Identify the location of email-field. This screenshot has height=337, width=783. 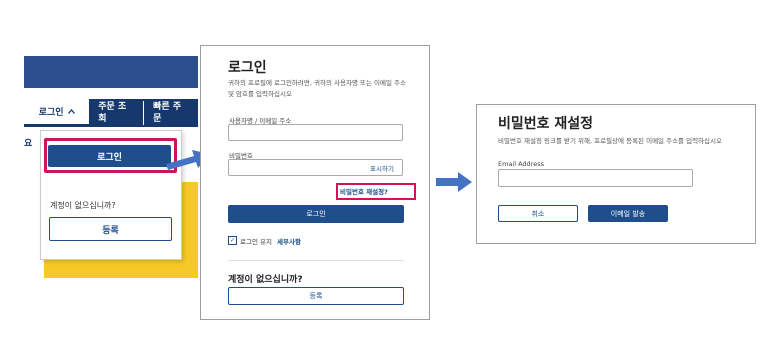
(595, 178).